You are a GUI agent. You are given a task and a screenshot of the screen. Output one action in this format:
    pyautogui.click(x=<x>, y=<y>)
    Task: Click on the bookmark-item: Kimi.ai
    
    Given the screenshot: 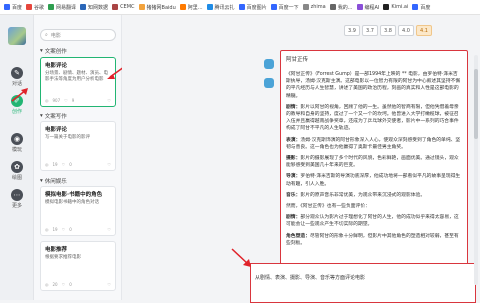 What is the action you would take?
    pyautogui.click(x=395, y=7)
    